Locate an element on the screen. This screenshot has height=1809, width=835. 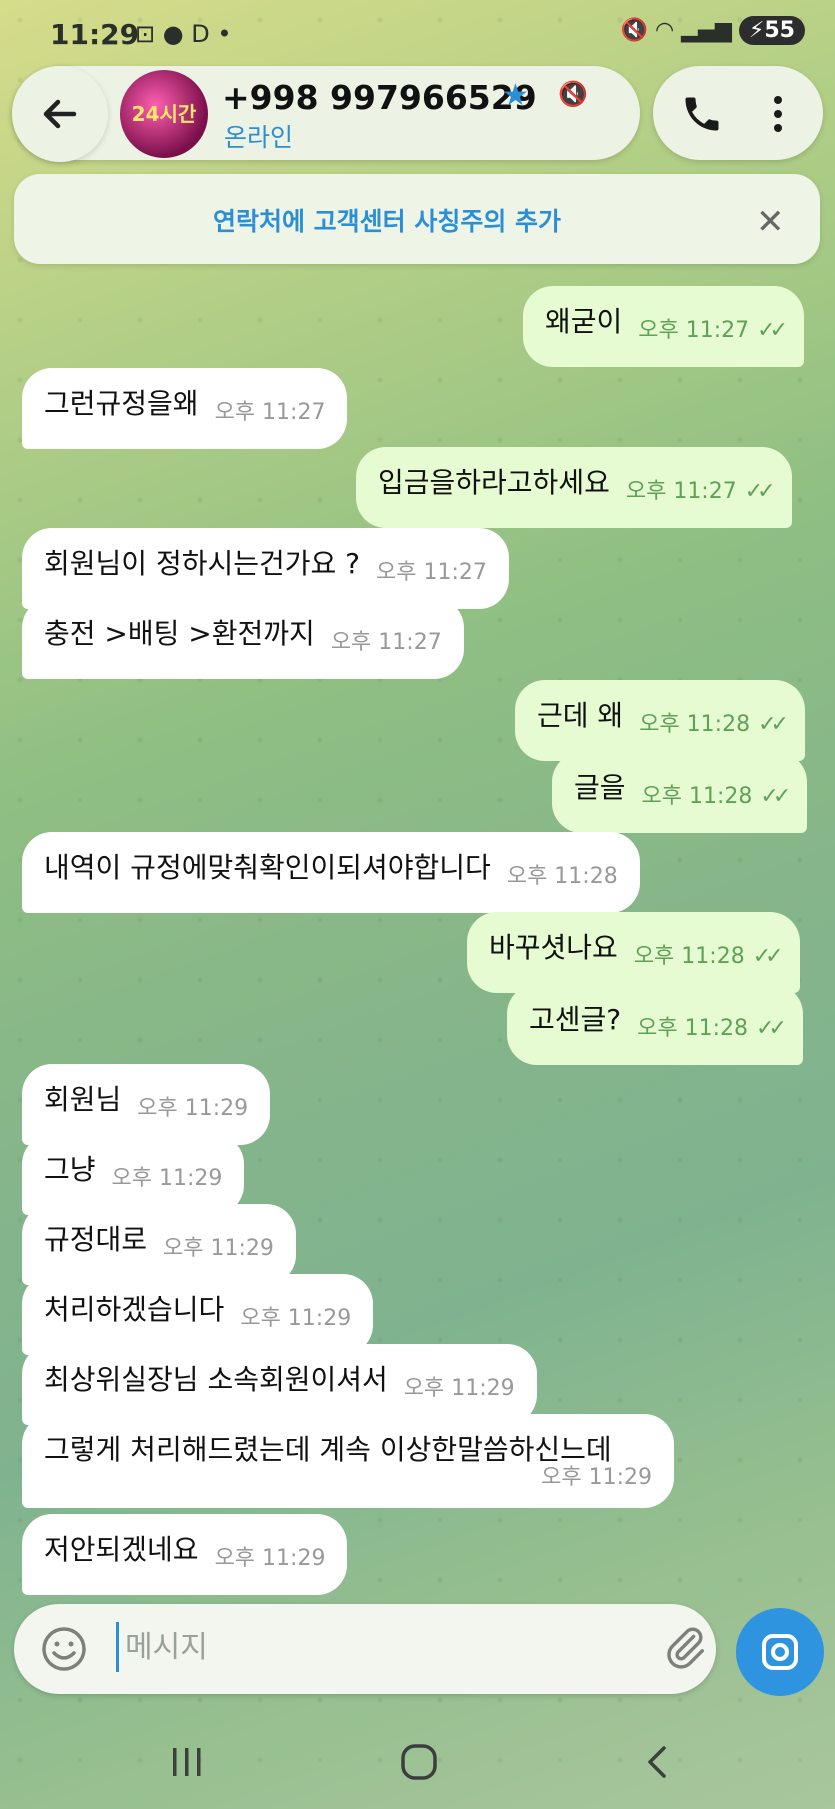
message-bubble: 그냥 오후 11:29 is located at coordinates (133, 1174).